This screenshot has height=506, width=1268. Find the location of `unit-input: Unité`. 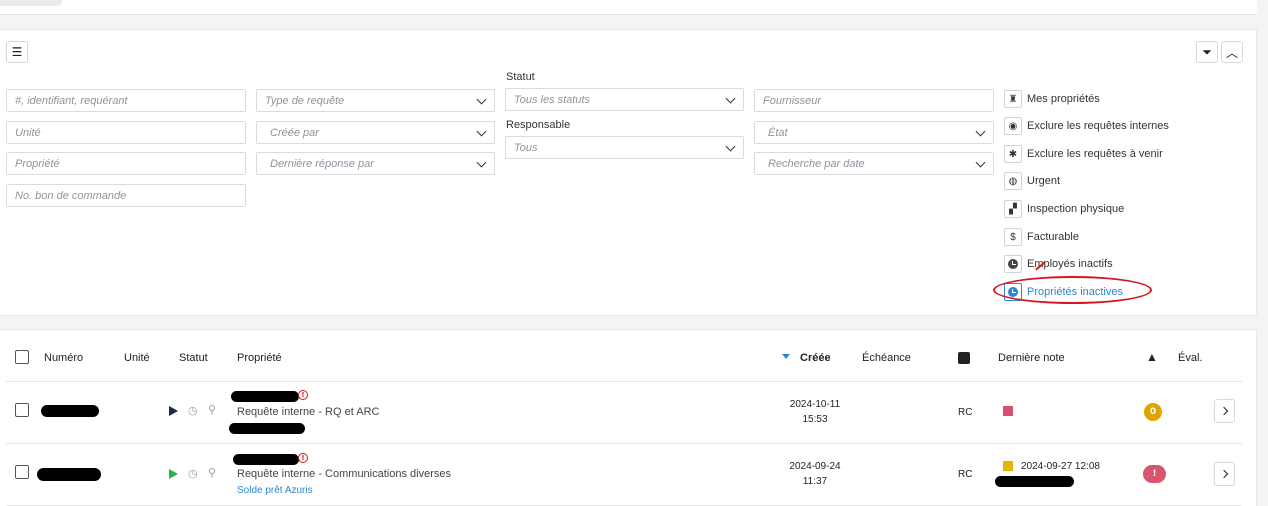

unit-input: Unité is located at coordinates (126, 132).